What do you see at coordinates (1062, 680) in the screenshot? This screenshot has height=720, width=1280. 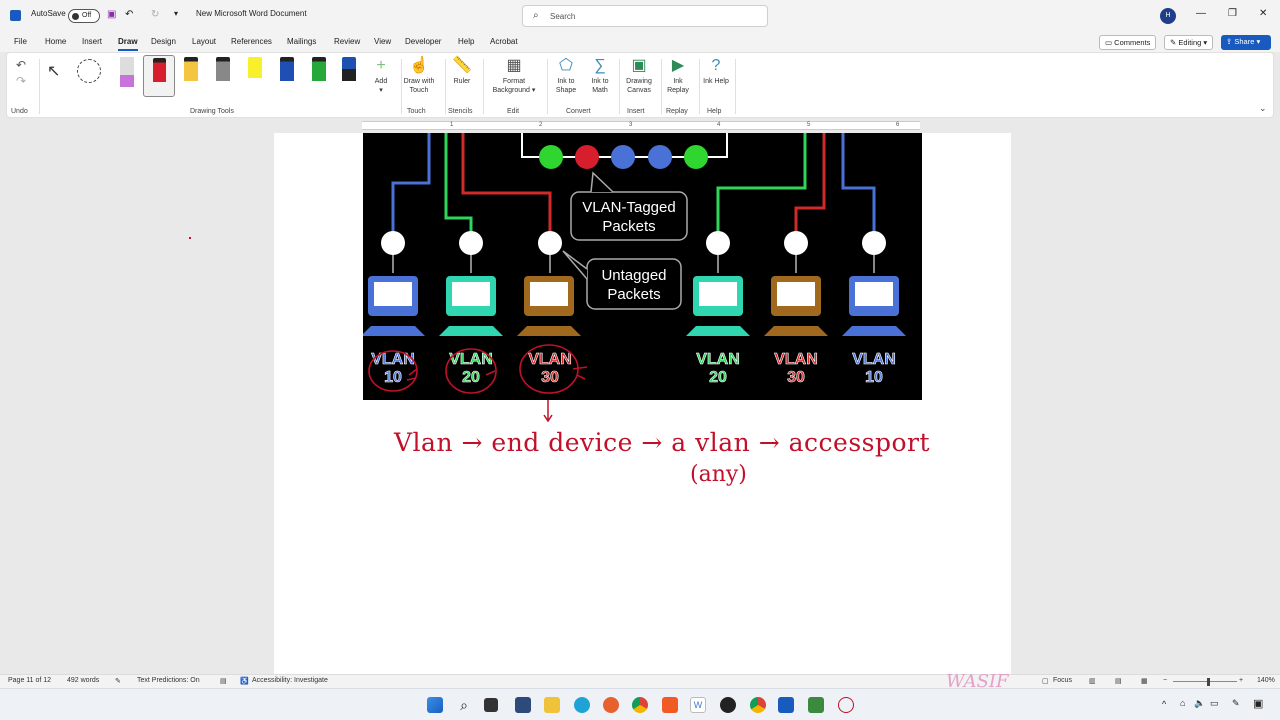 I see `focus-mode-button: Focus` at bounding box center [1062, 680].